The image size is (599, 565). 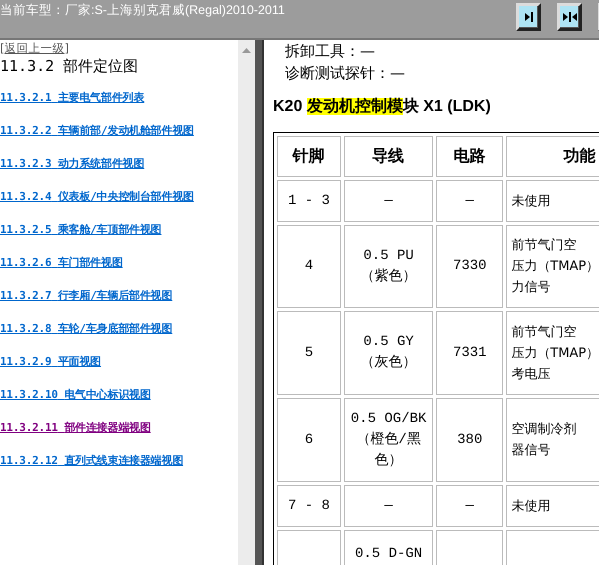 I want to click on scroll-up-icon, so click(x=246, y=50).